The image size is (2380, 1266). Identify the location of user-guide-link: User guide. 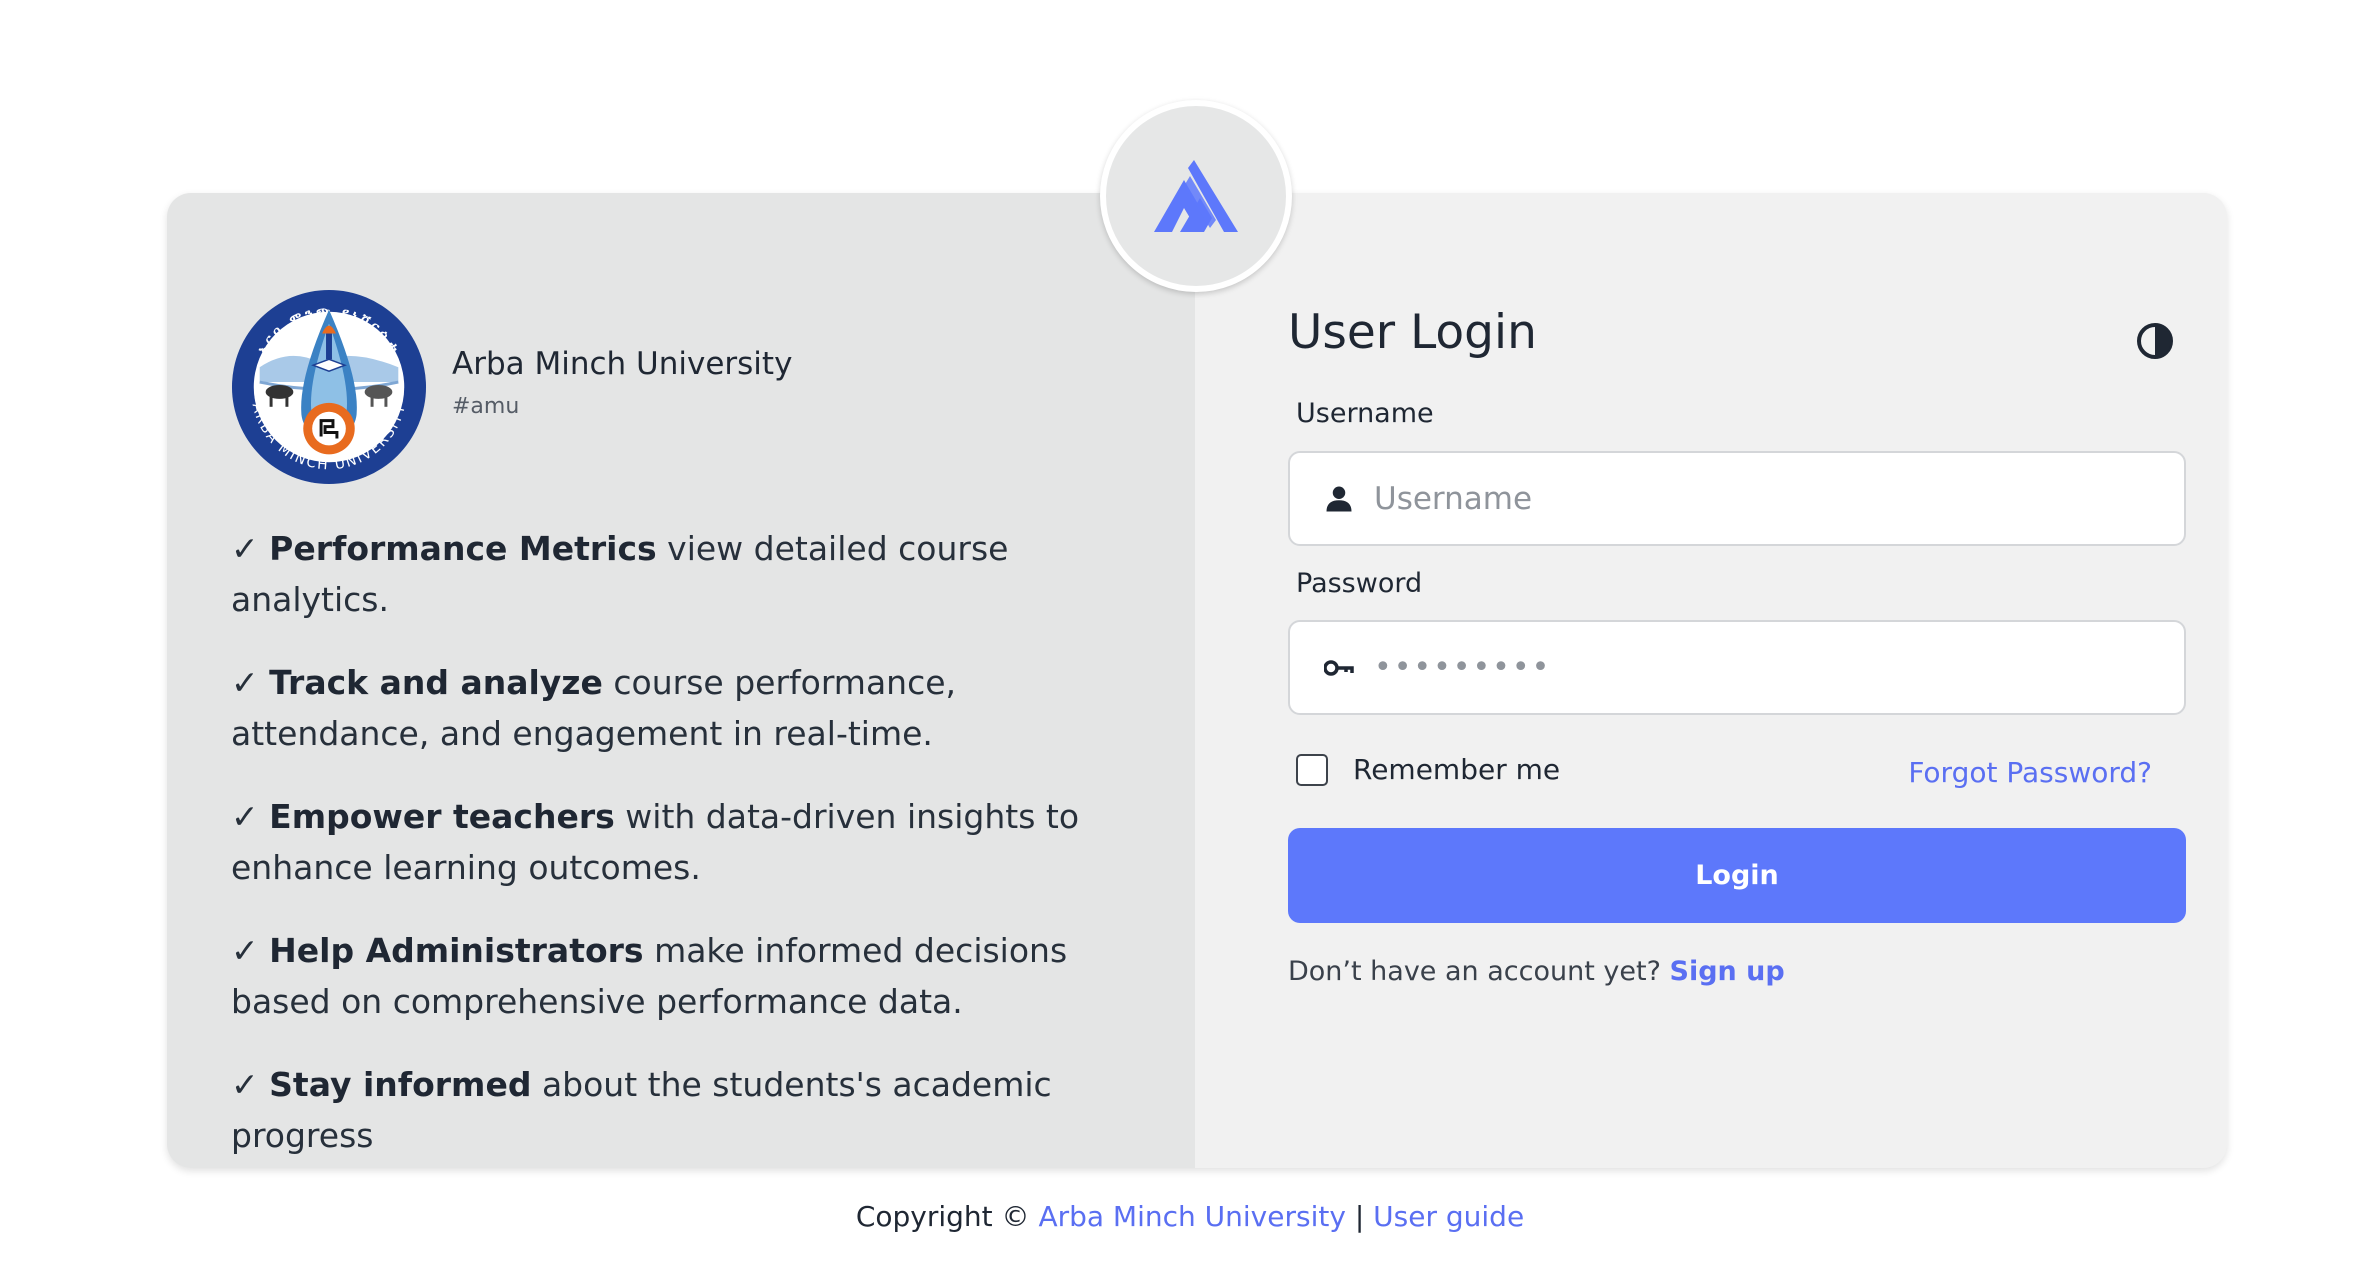
(1448, 1216).